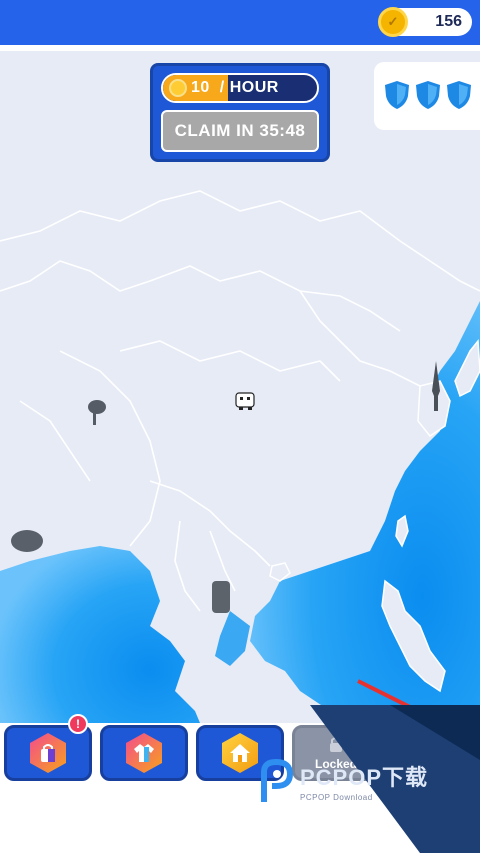  What do you see at coordinates (249, 87) in the screenshot?
I see `income-rate-unit: / HOUR` at bounding box center [249, 87].